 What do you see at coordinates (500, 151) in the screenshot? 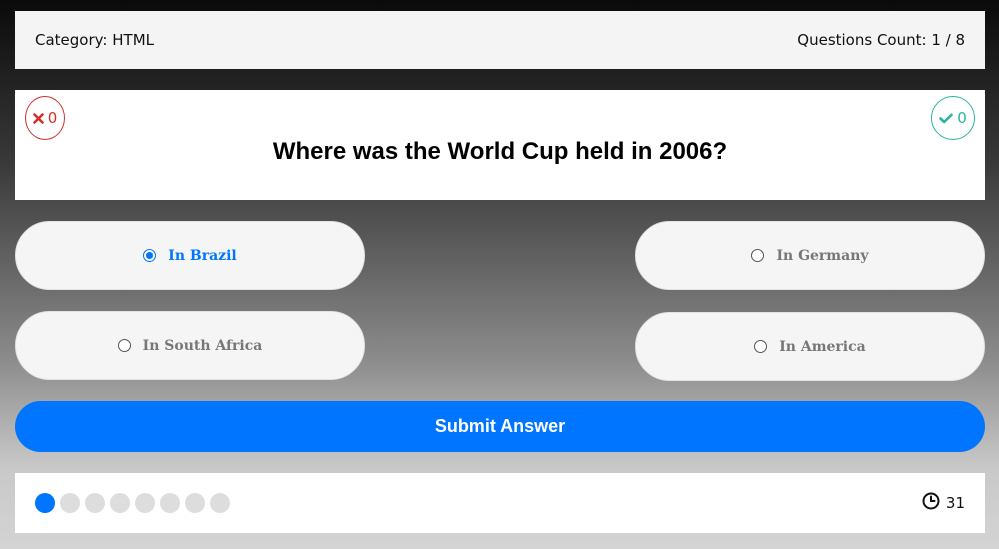
I see `question-title: Where was the World Cup held in 2006?` at bounding box center [500, 151].